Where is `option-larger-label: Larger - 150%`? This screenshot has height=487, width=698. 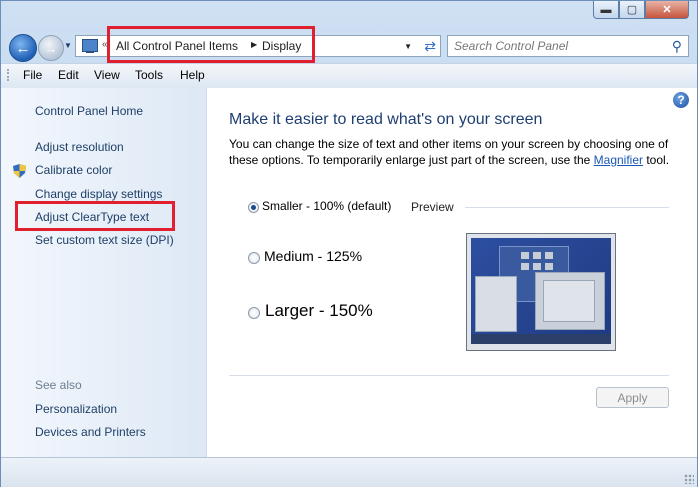
option-larger-label: Larger - 150% is located at coordinates (319, 311).